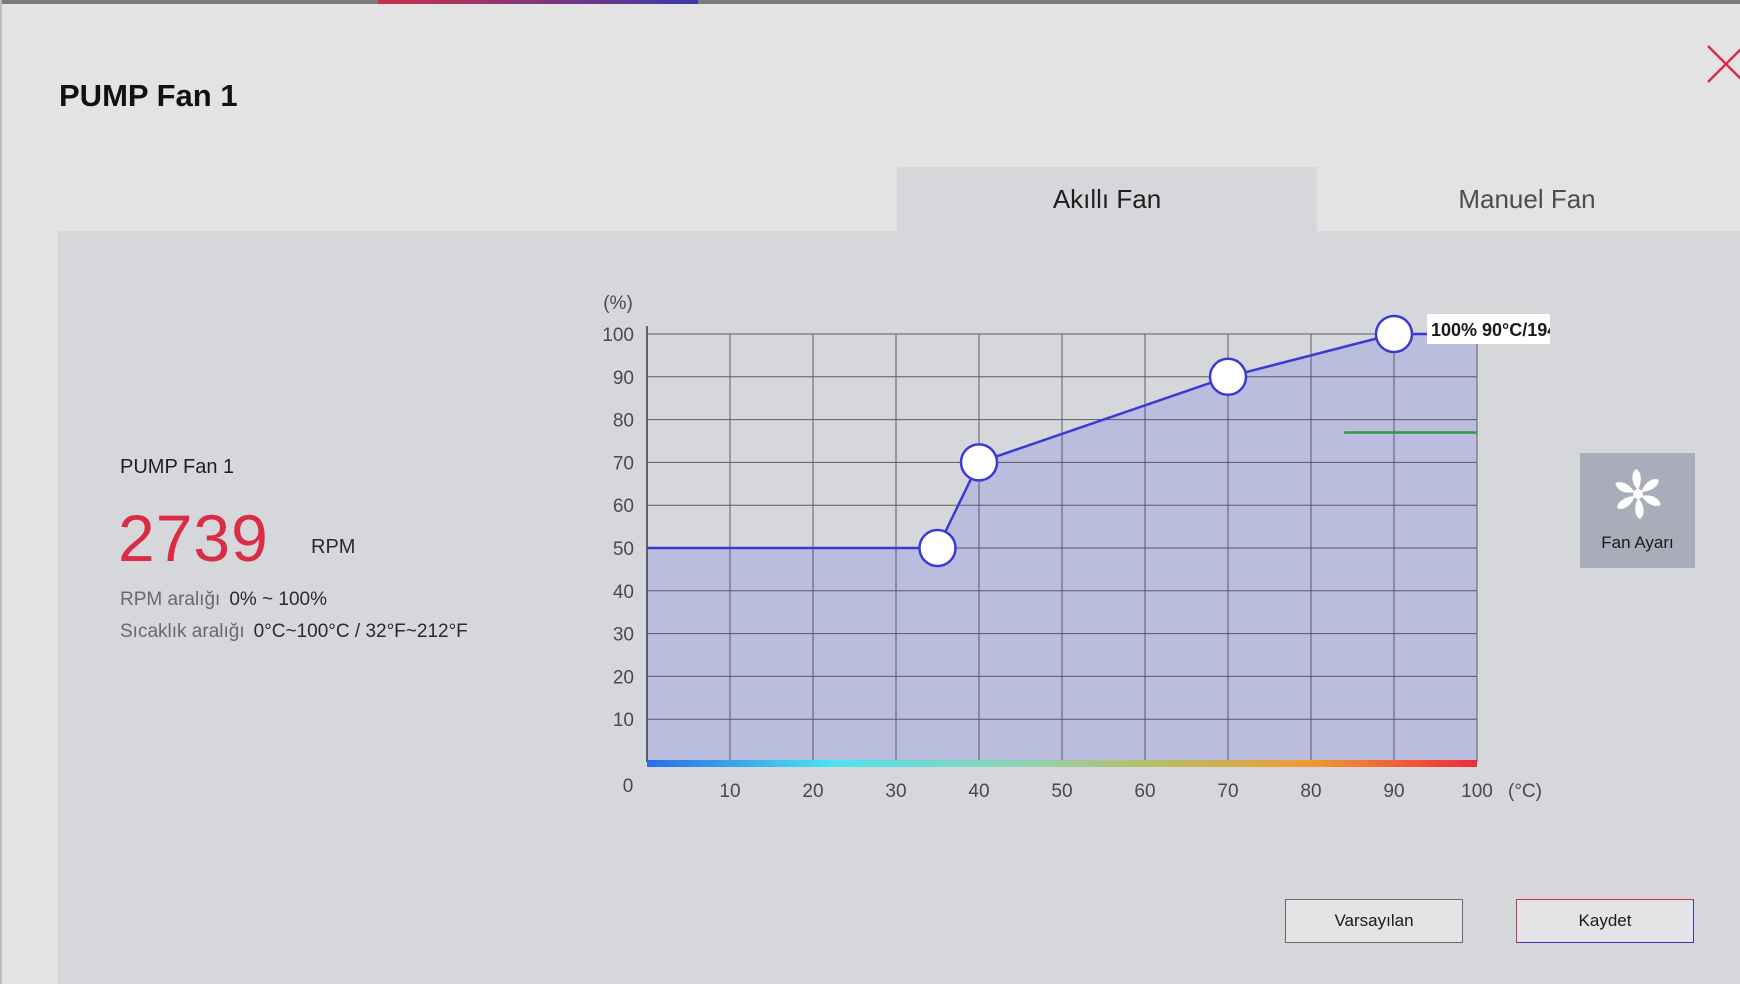  I want to click on y-tick-label: 10, so click(623, 720).